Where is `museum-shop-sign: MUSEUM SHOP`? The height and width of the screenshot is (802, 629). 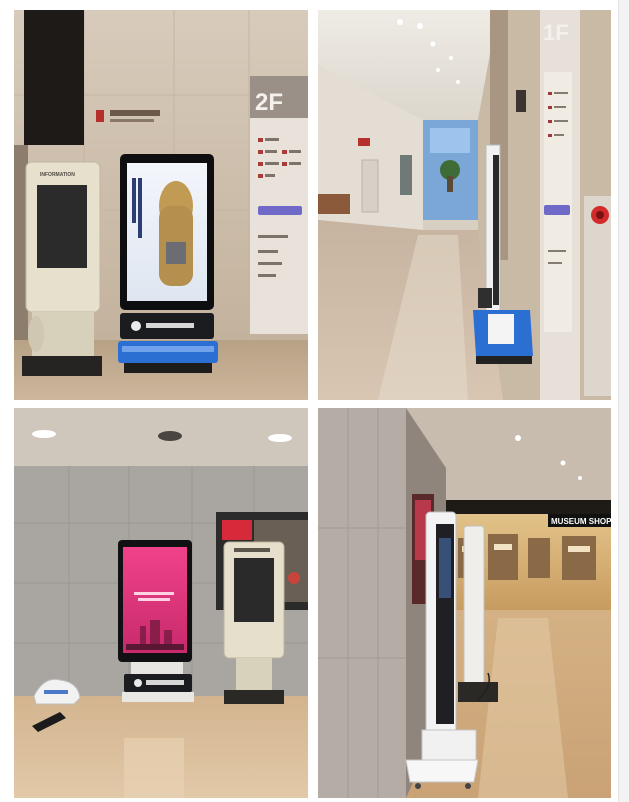 museum-shop-sign: MUSEUM SHOP is located at coordinates (581, 521).